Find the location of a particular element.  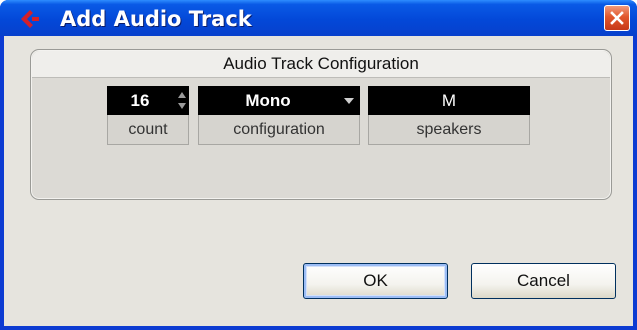

ok-button: OK is located at coordinates (375, 281).